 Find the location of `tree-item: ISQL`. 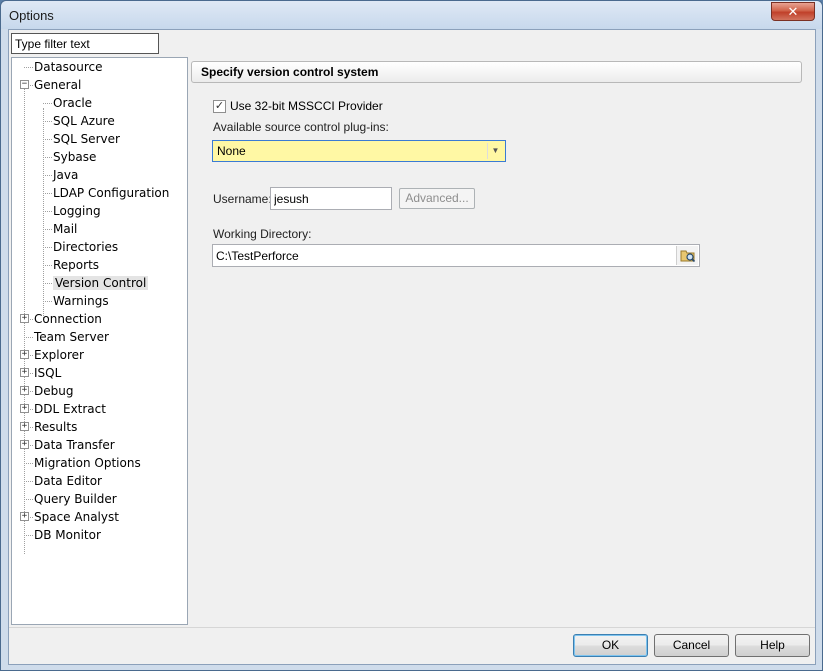

tree-item: ISQL is located at coordinates (47, 373).